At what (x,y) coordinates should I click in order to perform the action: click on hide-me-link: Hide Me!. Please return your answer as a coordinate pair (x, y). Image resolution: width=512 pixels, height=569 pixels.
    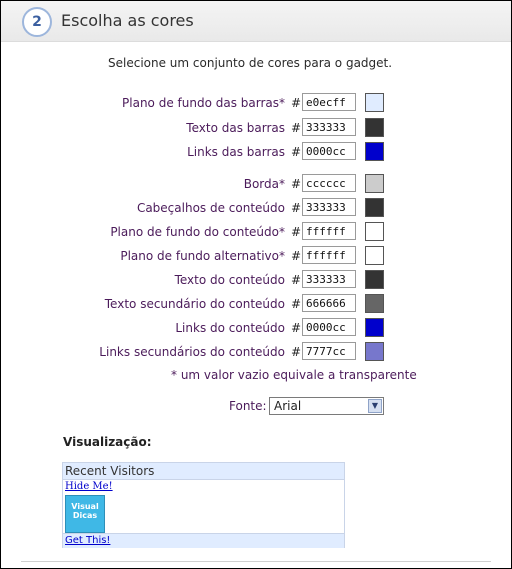
    Looking at the image, I should click on (89, 486).